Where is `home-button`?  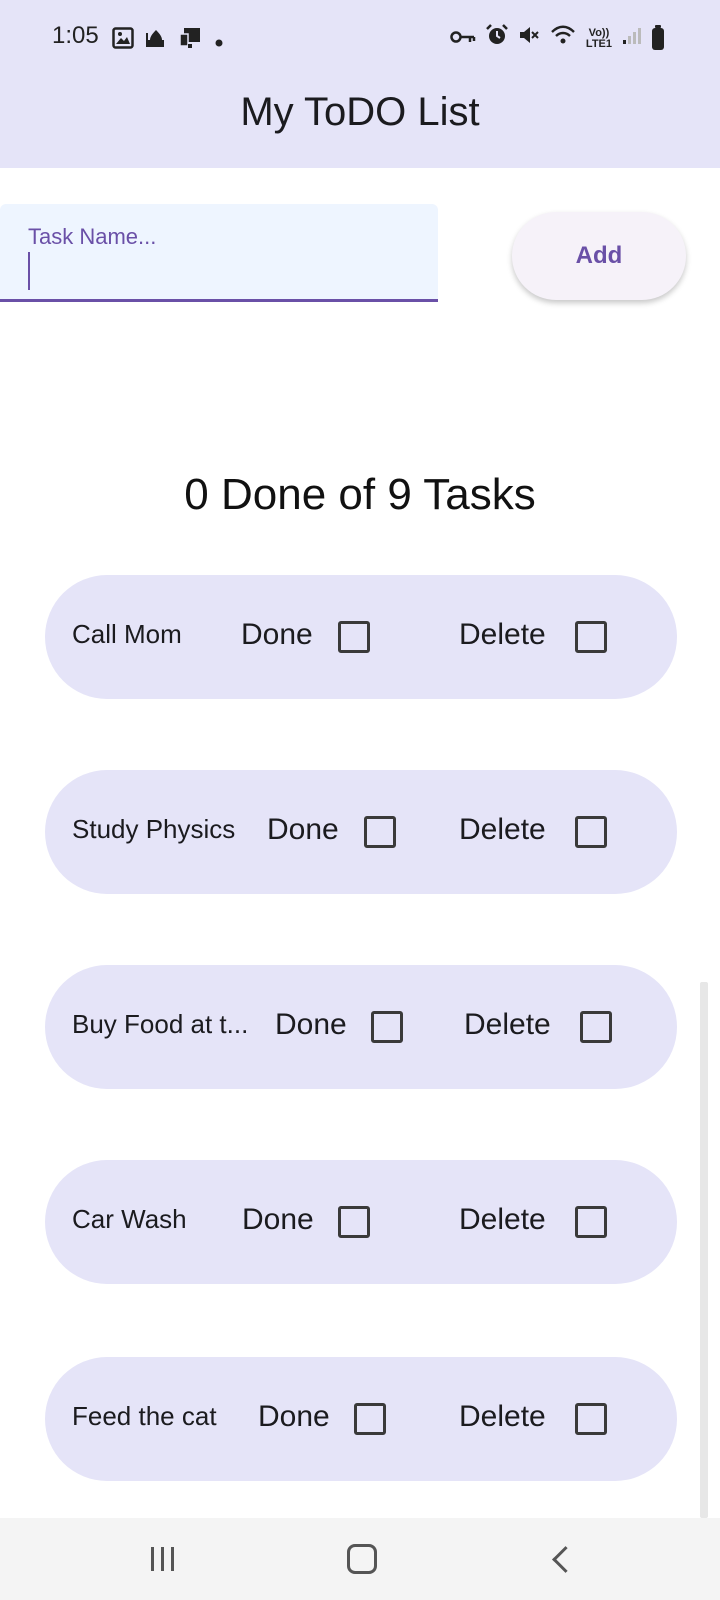
home-button is located at coordinates (362, 1559).